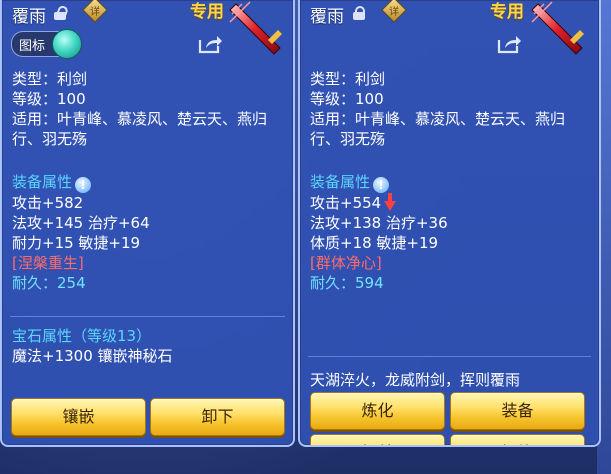  Describe the element at coordinates (517, 411) in the screenshot. I see `equip-button: 装备` at that location.